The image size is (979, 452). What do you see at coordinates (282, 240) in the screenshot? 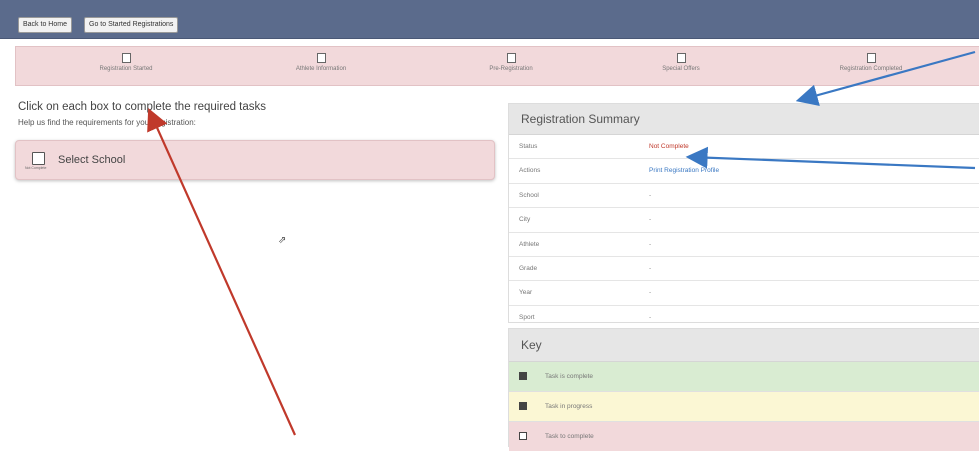
I see `mouse-pointer-icon: ⇗` at bounding box center [282, 240].